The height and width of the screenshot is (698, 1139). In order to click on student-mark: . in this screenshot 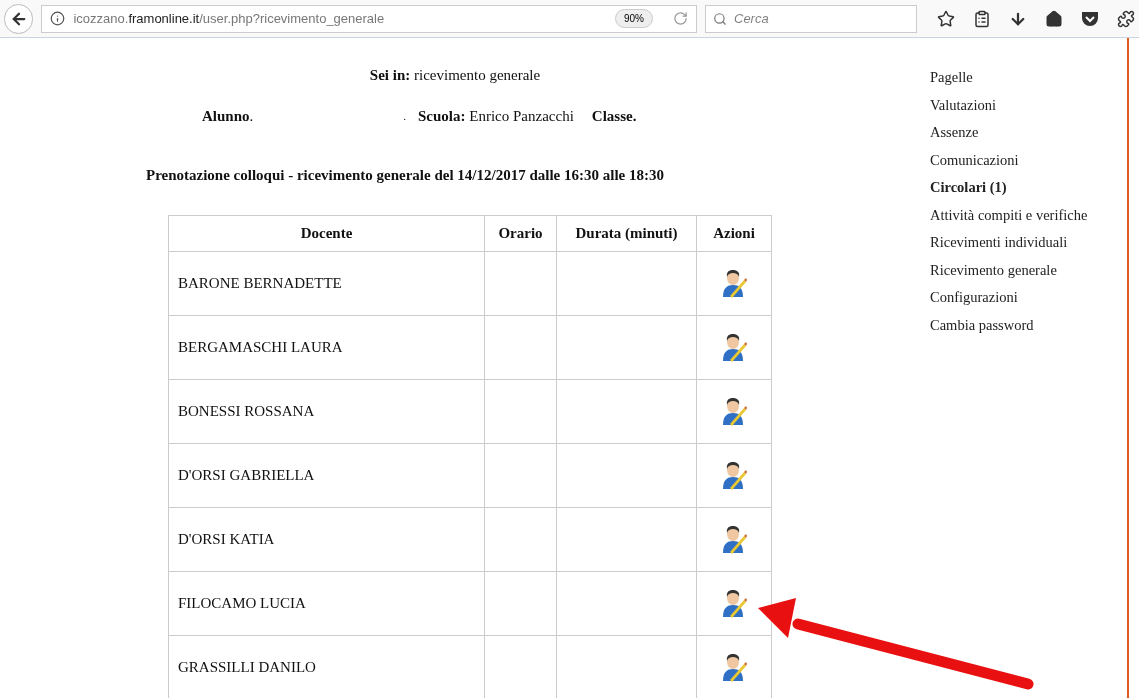, I will do `click(405, 116)`.